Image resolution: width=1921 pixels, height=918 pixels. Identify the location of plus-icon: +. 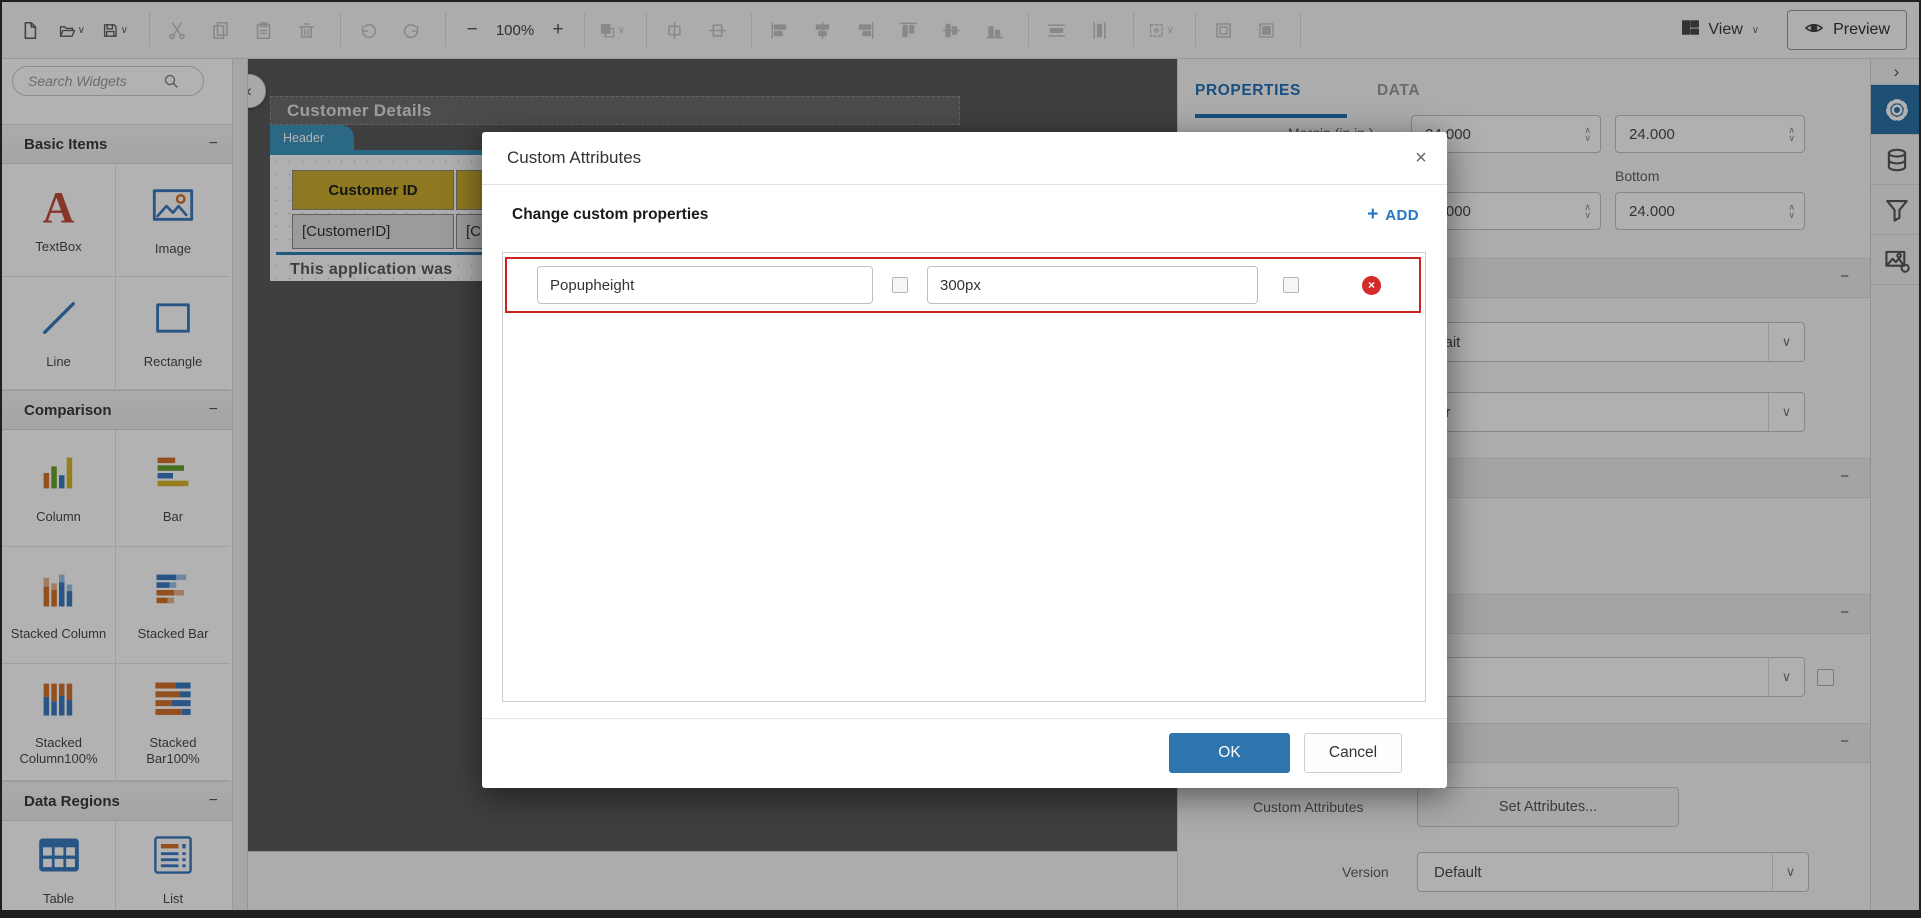
(1373, 214).